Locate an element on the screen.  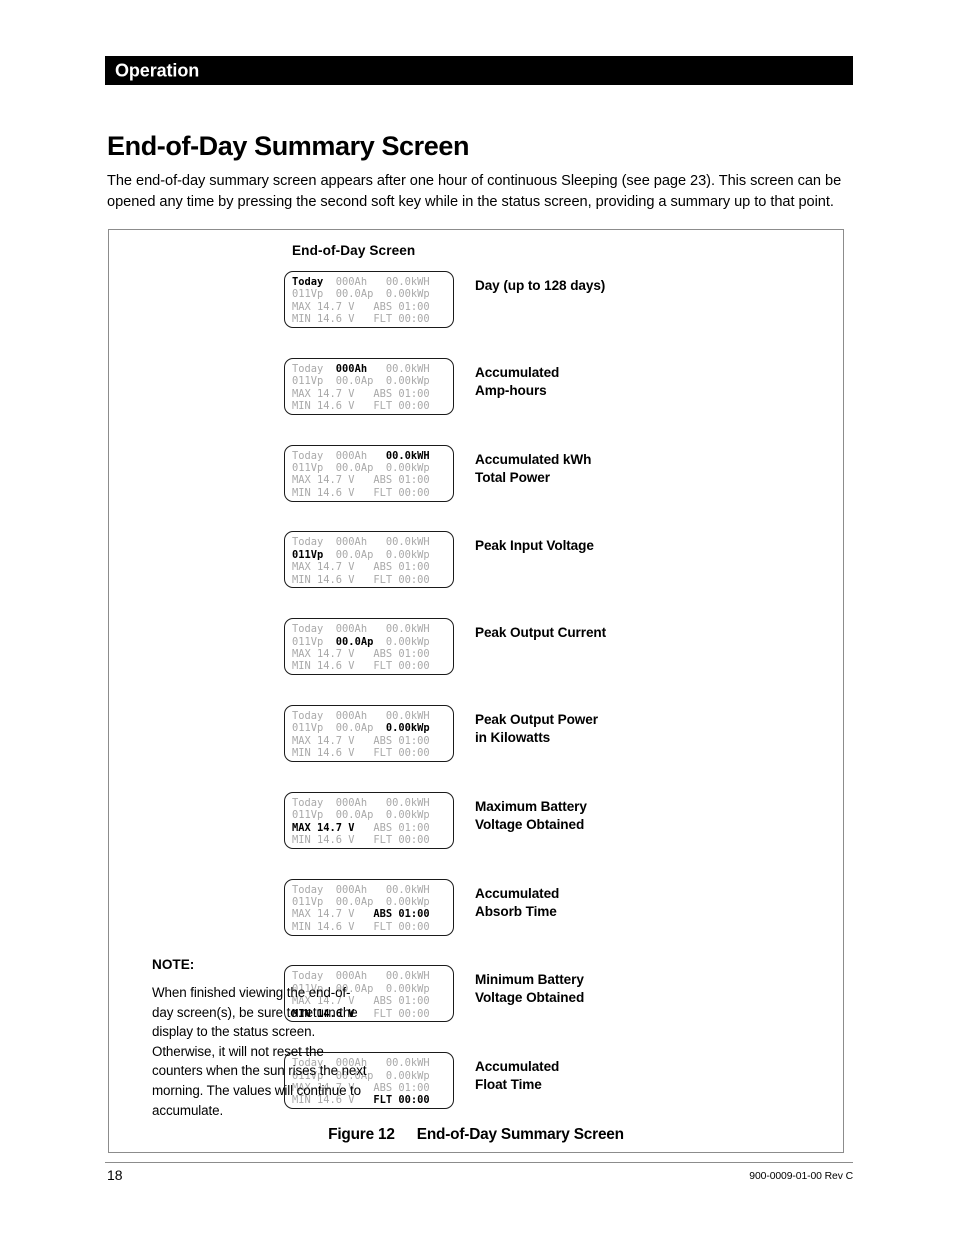
section-header-band: Operation is located at coordinates (479, 70).